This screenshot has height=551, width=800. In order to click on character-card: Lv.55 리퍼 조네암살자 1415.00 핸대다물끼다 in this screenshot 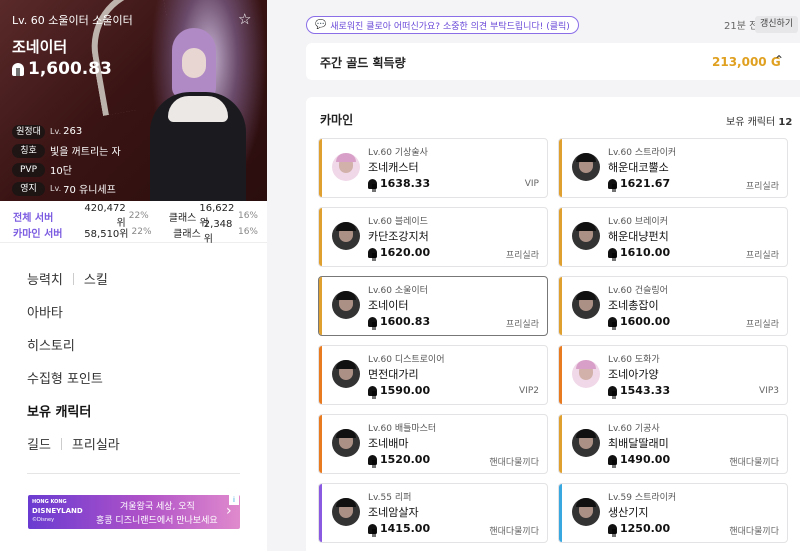, I will do `click(433, 513)`.